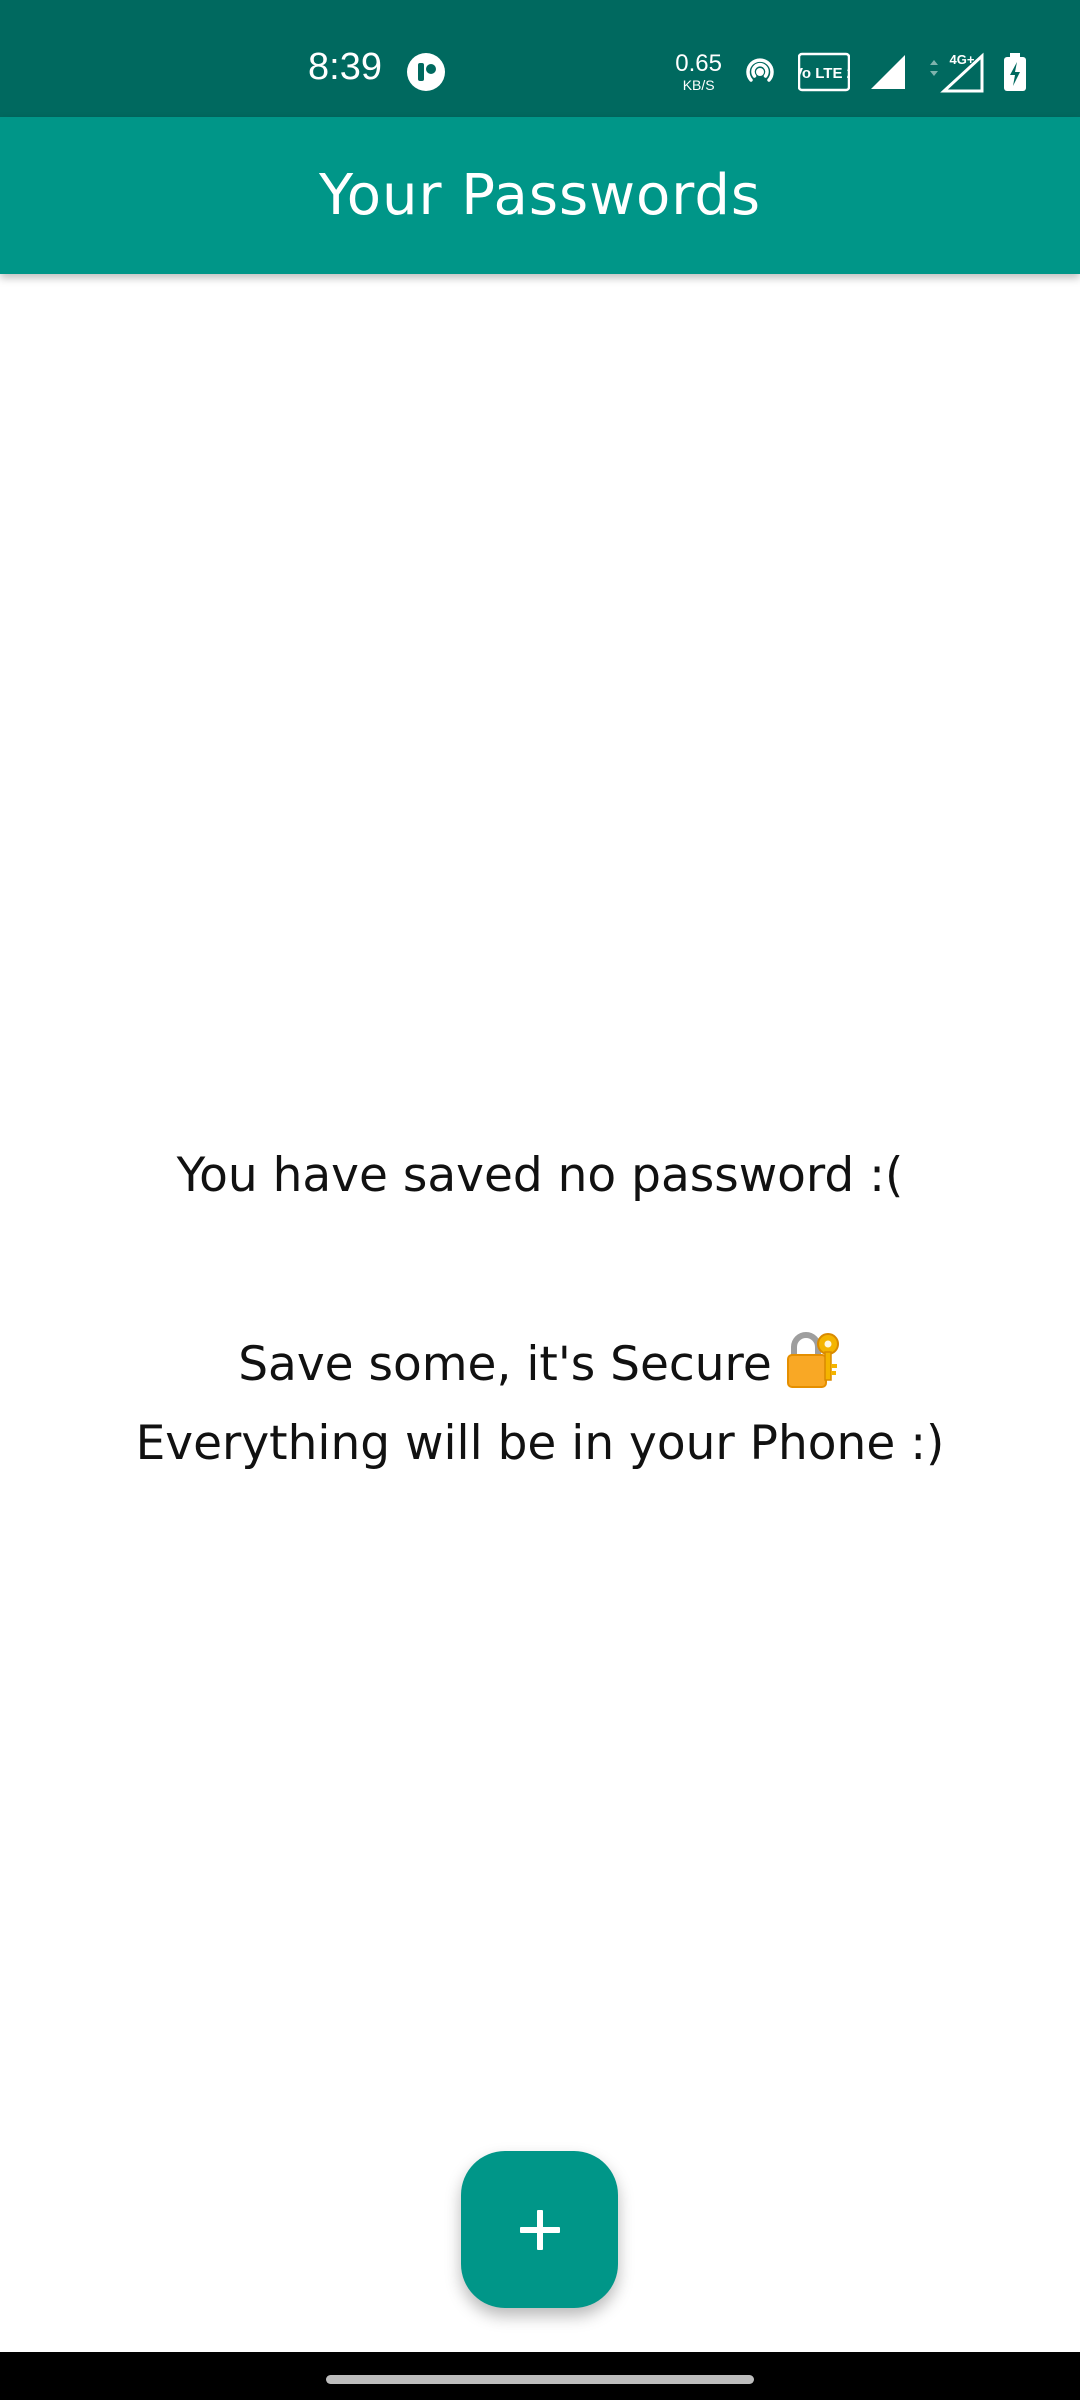 The height and width of the screenshot is (2400, 1080). I want to click on add-password-button, so click(539, 2229).